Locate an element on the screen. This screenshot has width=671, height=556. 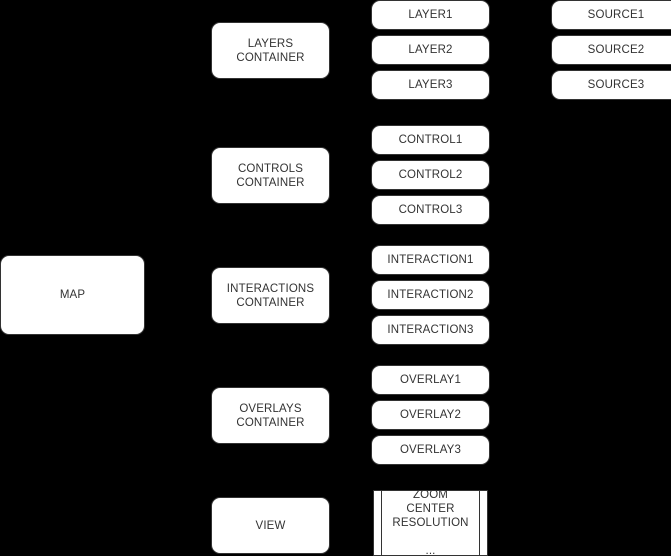
node-interaction2: INTERACTION2 is located at coordinates (430, 295).